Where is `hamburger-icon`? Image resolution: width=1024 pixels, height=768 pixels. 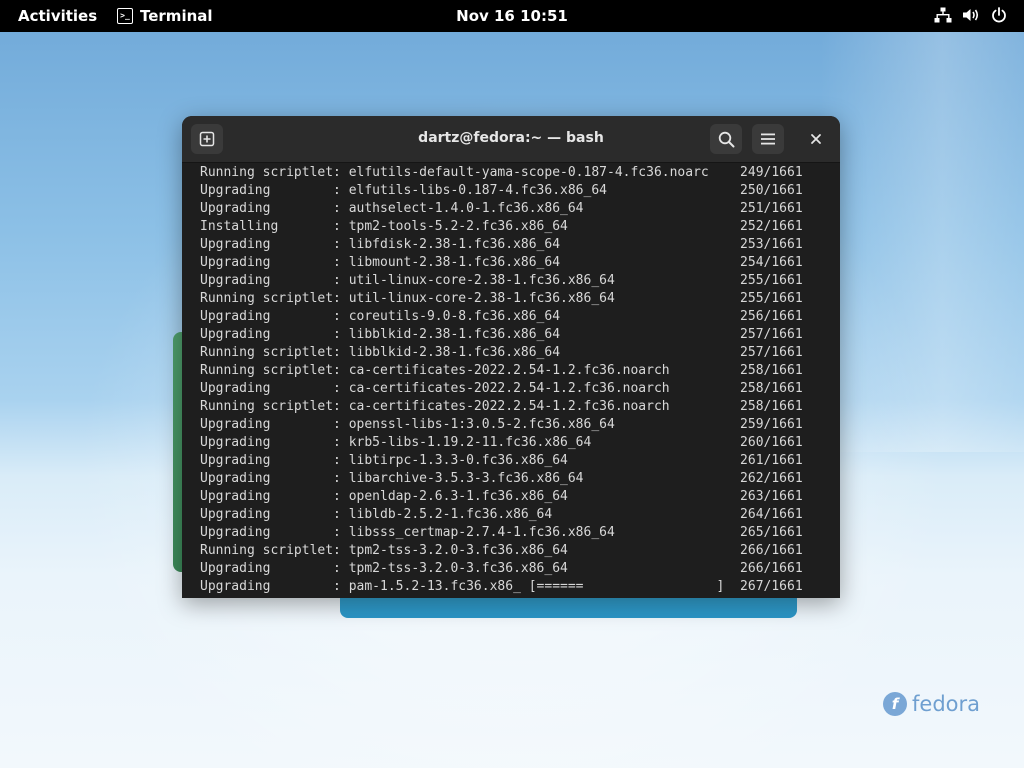 hamburger-icon is located at coordinates (768, 139).